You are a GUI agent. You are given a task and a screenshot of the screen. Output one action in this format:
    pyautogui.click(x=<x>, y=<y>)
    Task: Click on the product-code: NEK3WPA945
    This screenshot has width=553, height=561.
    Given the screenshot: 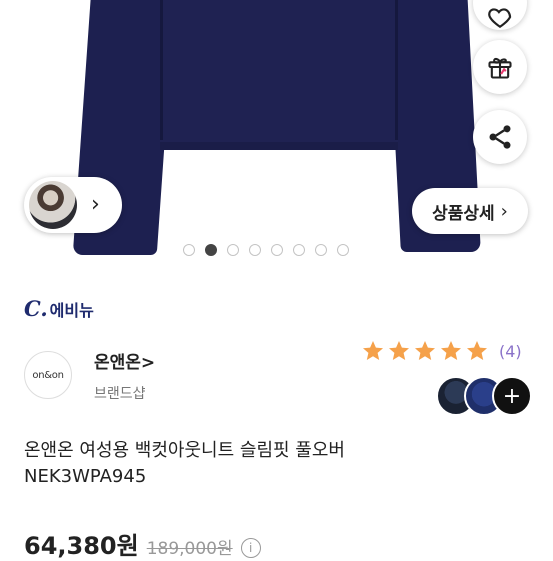 What is the action you would take?
    pyautogui.click(x=85, y=477)
    